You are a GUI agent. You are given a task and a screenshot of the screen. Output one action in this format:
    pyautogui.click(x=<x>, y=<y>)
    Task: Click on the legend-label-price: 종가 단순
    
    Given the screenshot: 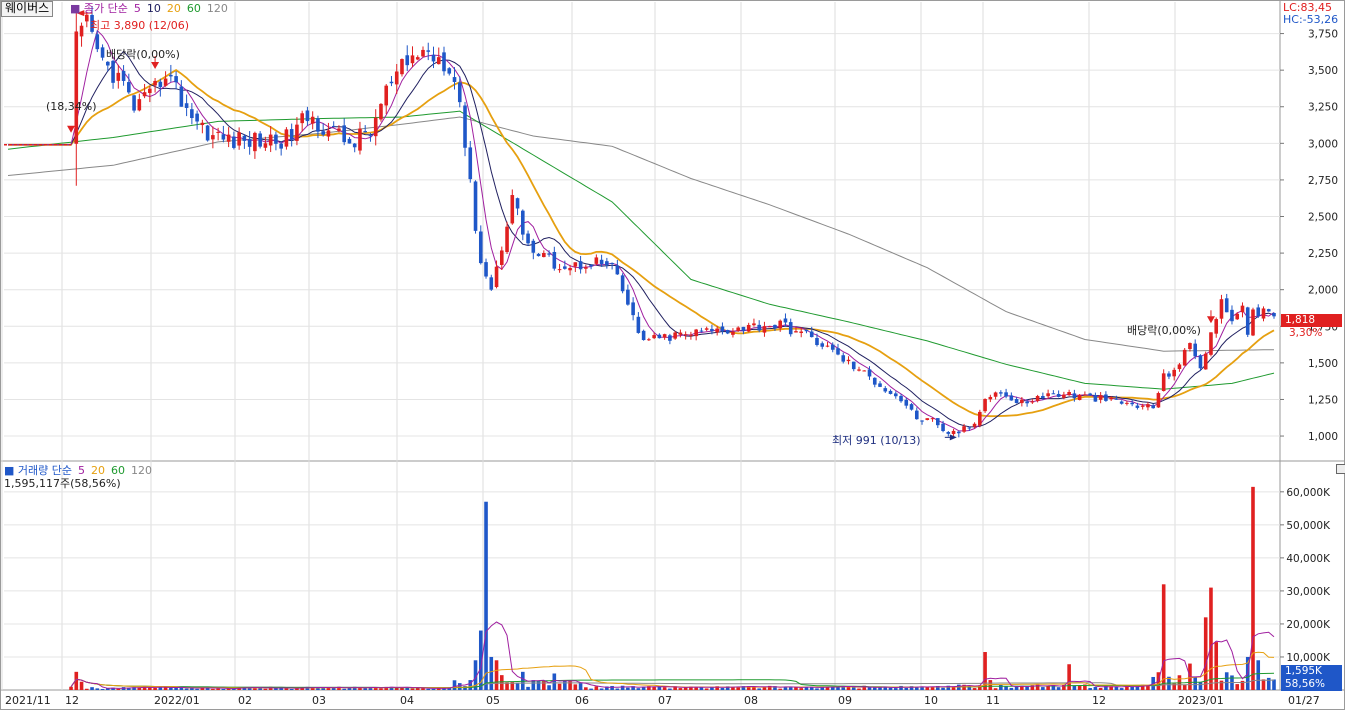 What is the action you would take?
    pyautogui.click(x=105, y=8)
    